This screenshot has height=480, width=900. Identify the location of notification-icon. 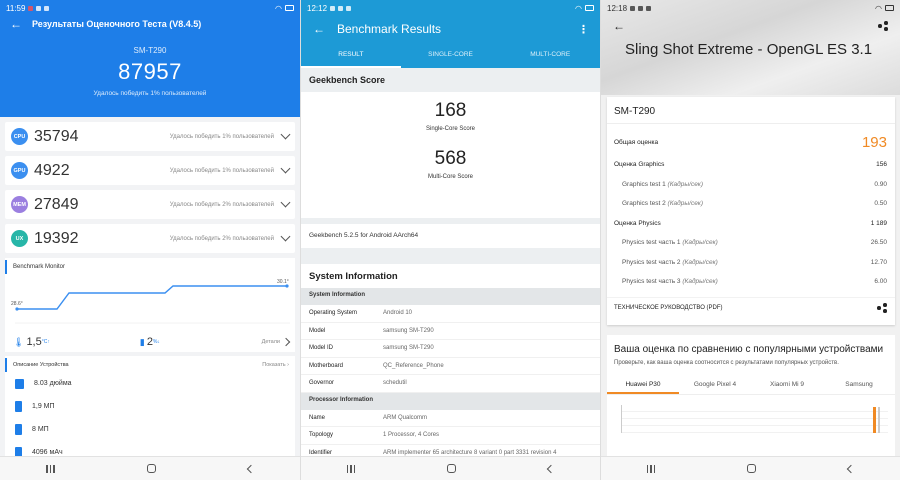
(649, 8).